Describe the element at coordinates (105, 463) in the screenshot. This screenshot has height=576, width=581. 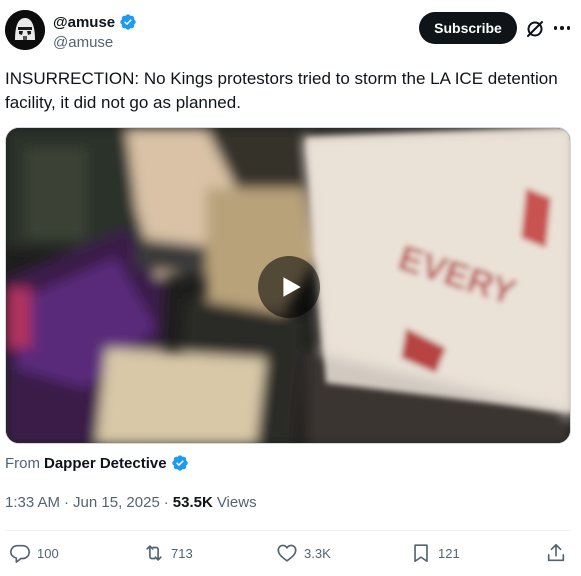
I see `source-account-link: Dapper Detective` at that location.